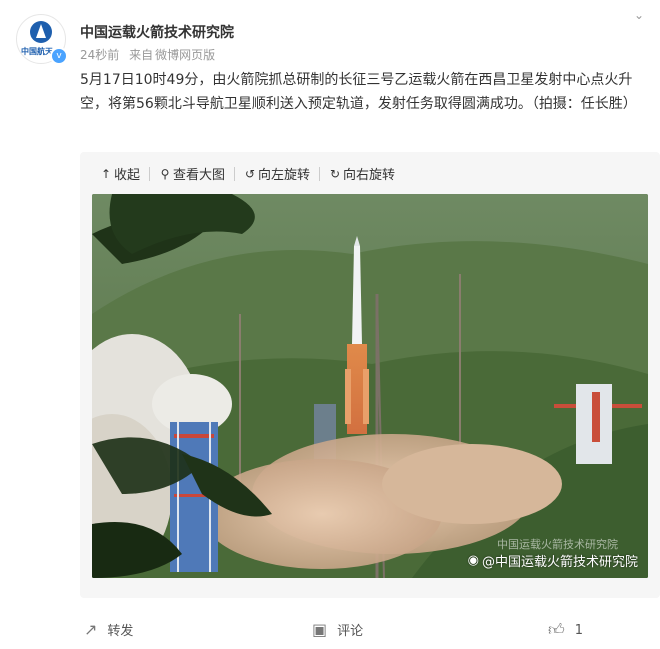 The width and height of the screenshot is (660, 649). What do you see at coordinates (579, 630) in the screenshot?
I see `like-count: 1` at bounding box center [579, 630].